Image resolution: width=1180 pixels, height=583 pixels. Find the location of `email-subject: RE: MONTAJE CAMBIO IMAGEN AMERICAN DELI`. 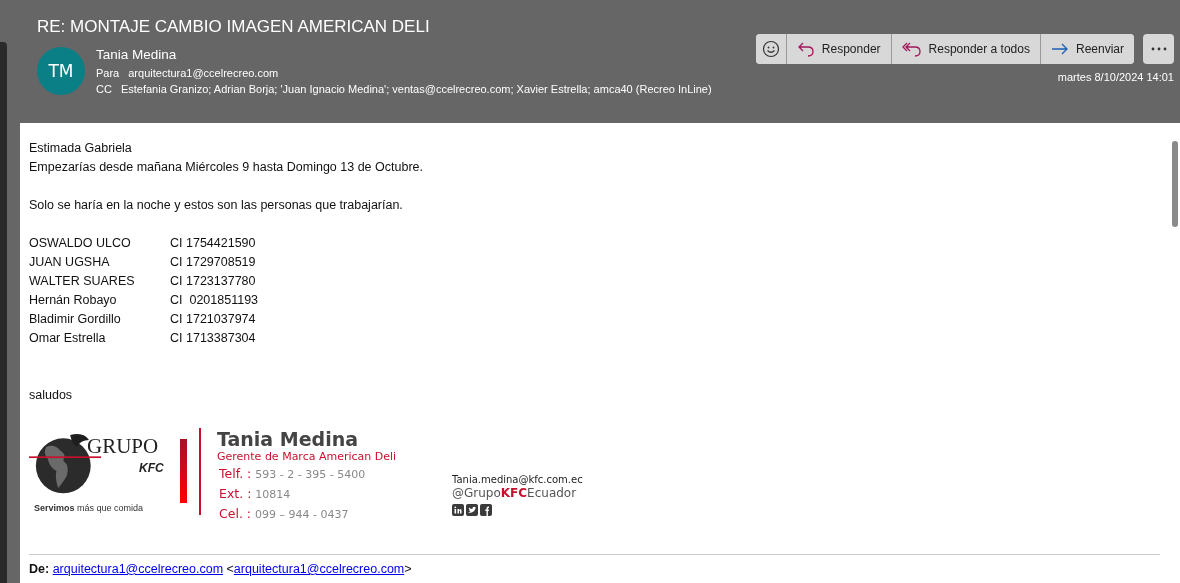

email-subject: RE: MONTAJE CAMBIO IMAGEN AMERICAN DELI is located at coordinates (234, 27).